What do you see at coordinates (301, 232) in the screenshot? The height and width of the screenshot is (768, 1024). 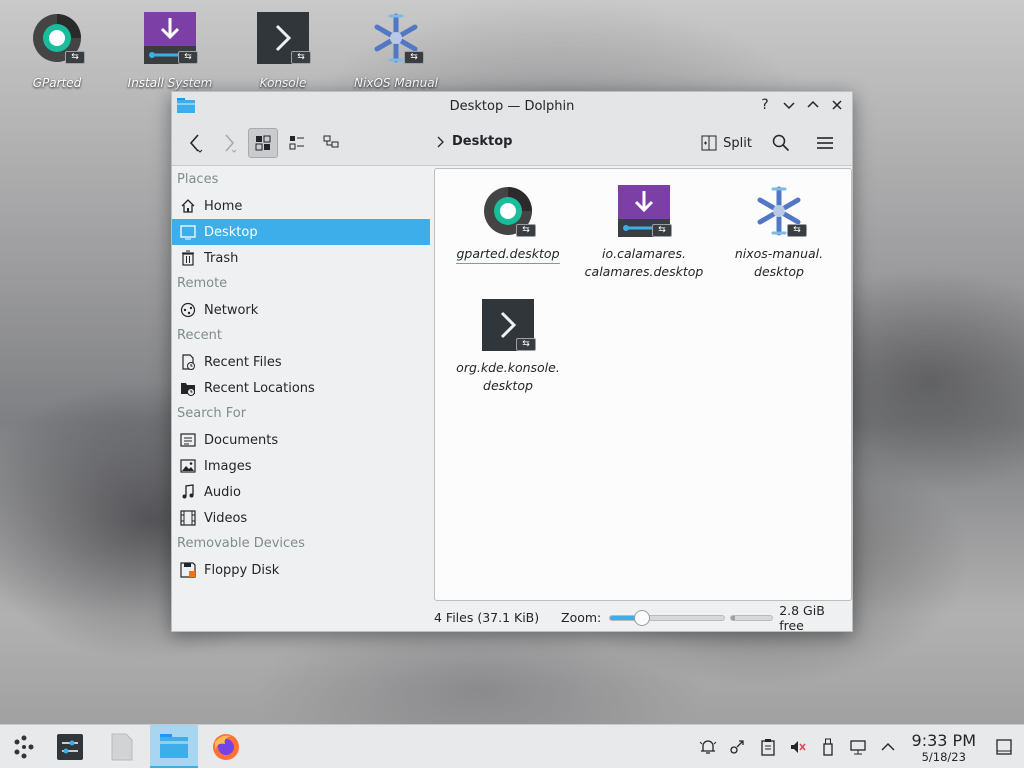 I see `sidebar-item-desktop: Desktop` at bounding box center [301, 232].